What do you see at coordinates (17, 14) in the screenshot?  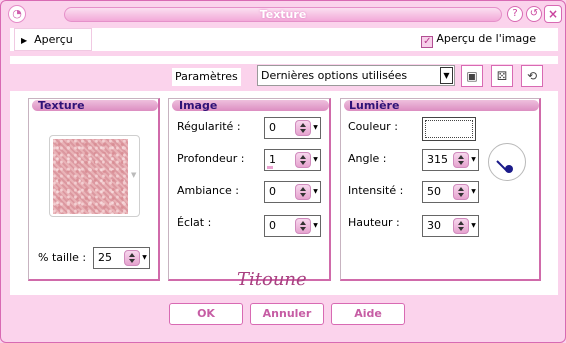 I see `window-menu-icon: ◔` at bounding box center [17, 14].